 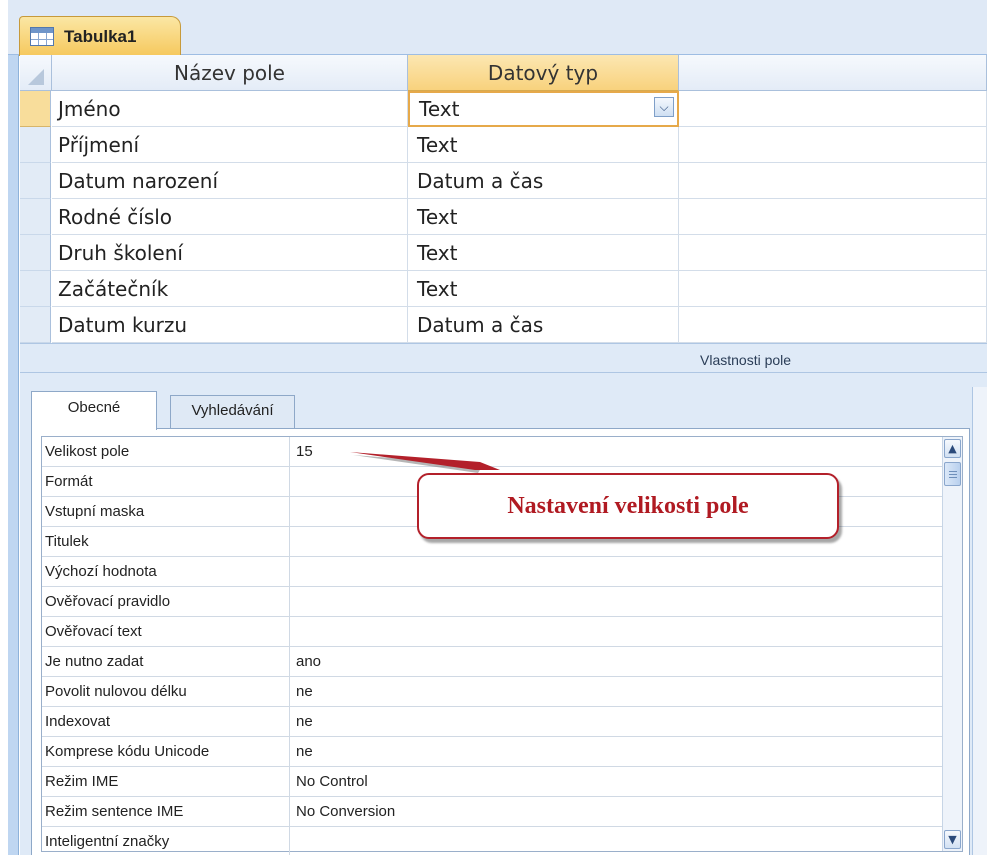 What do you see at coordinates (166, 571) in the screenshot?
I see `property-label: Výchozí hodnota` at bounding box center [166, 571].